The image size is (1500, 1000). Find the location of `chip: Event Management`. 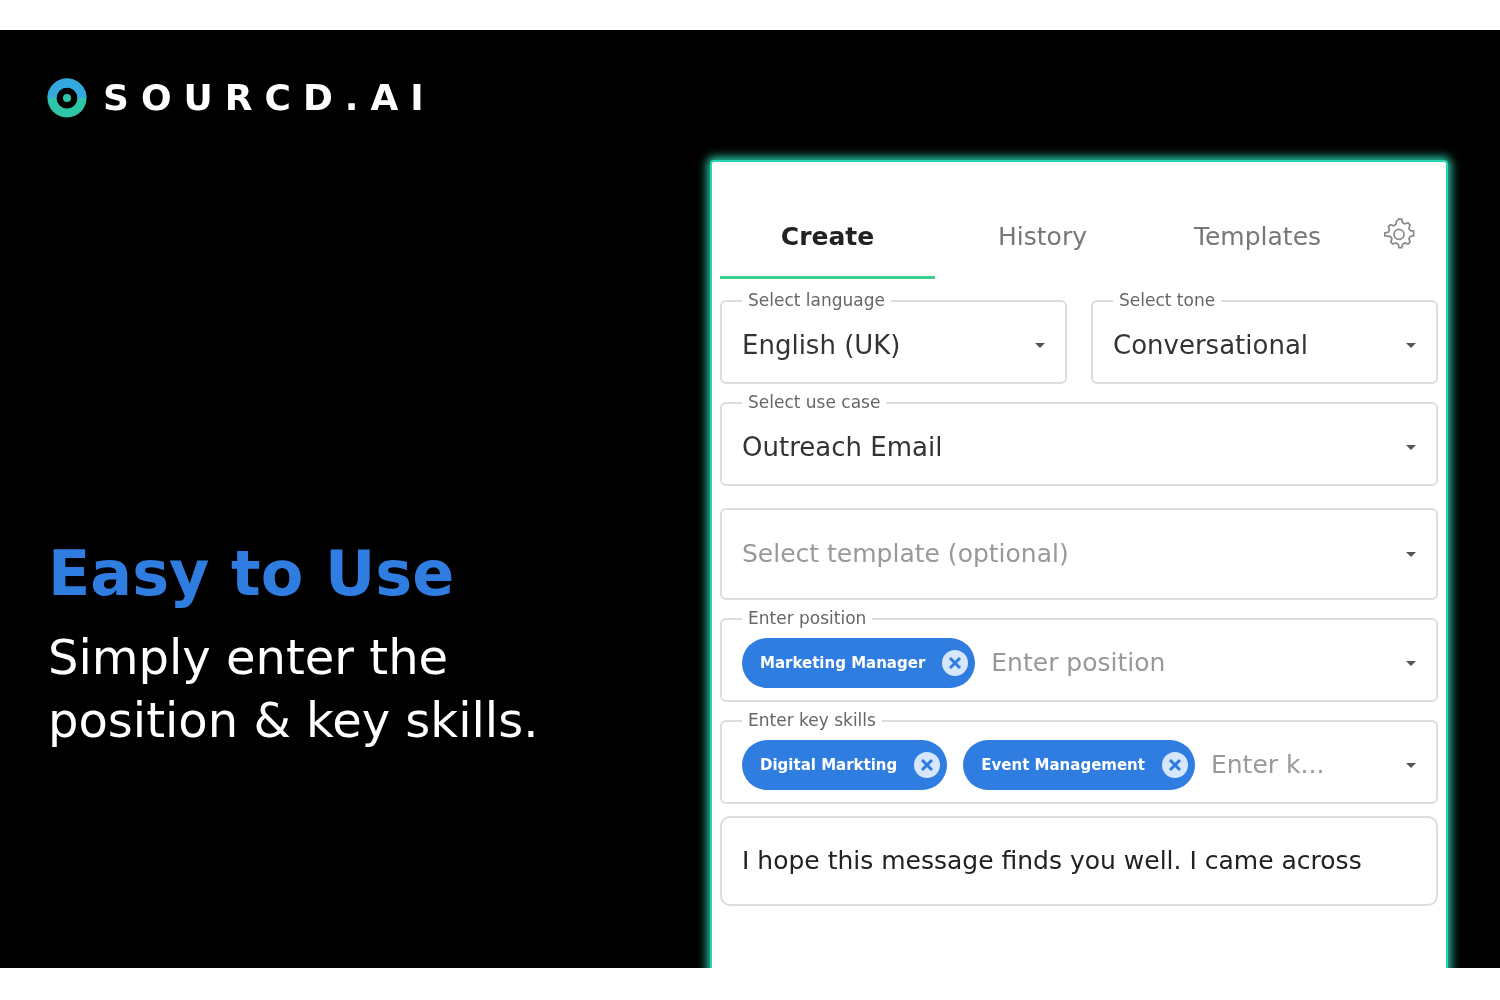

chip: Event Management is located at coordinates (1079, 765).